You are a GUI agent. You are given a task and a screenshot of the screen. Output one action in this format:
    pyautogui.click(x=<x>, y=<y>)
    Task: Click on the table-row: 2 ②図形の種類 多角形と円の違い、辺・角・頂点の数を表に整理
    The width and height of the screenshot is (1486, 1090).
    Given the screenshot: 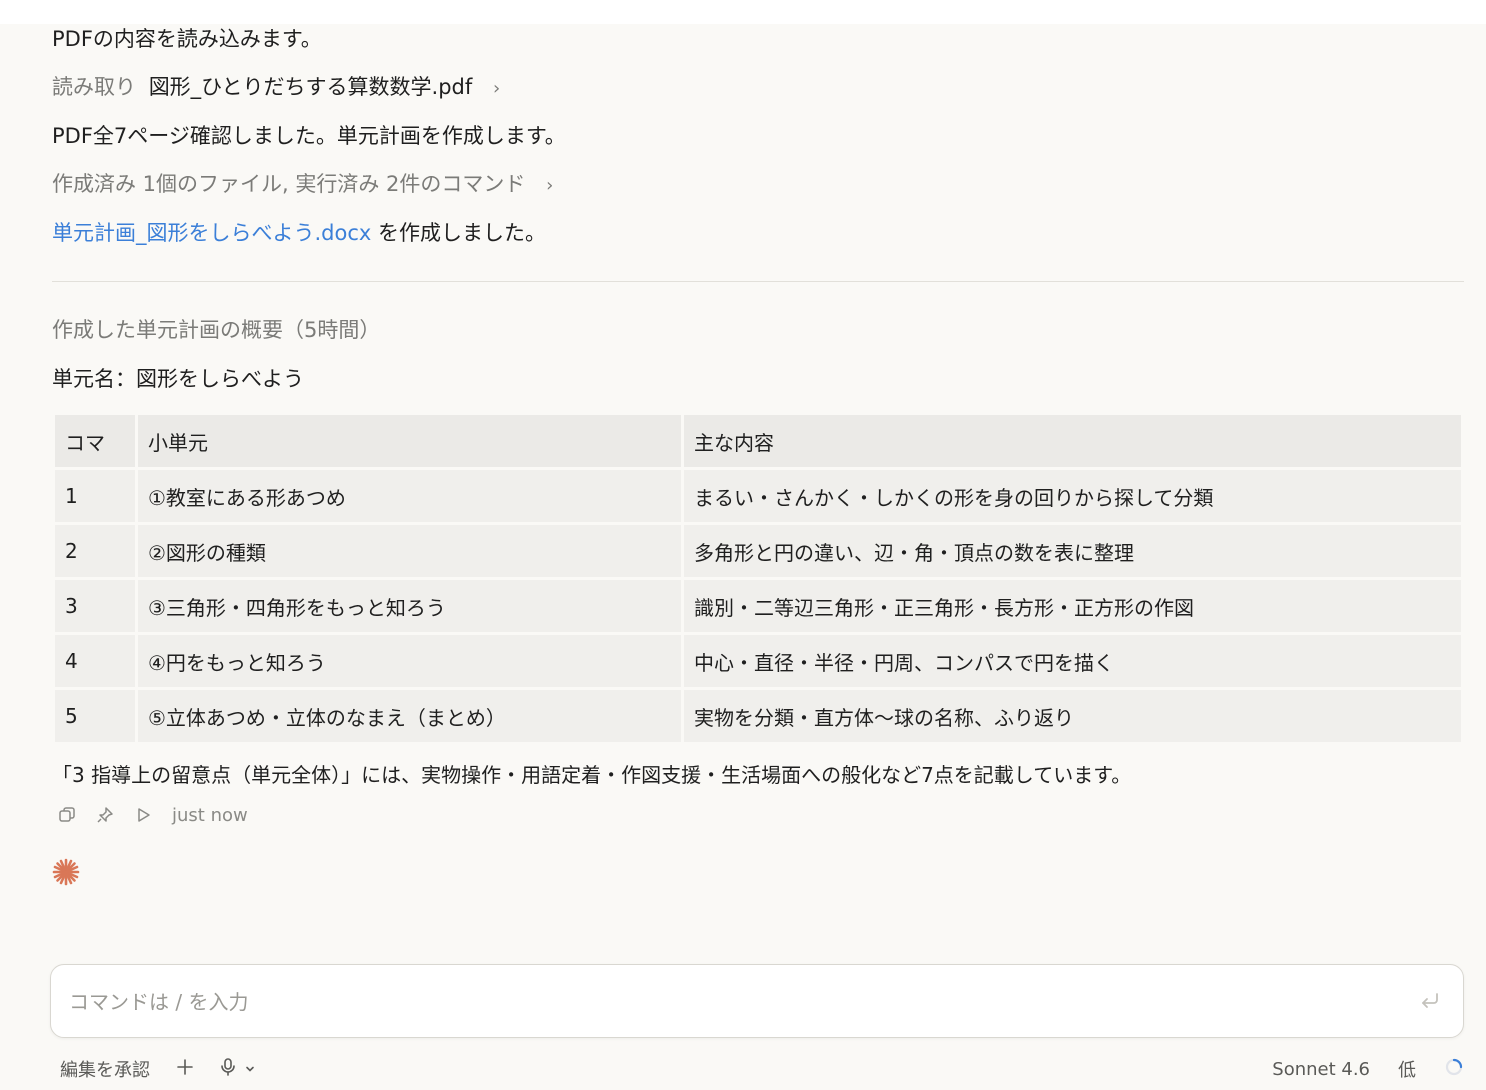 What is the action you would take?
    pyautogui.click(x=758, y=551)
    